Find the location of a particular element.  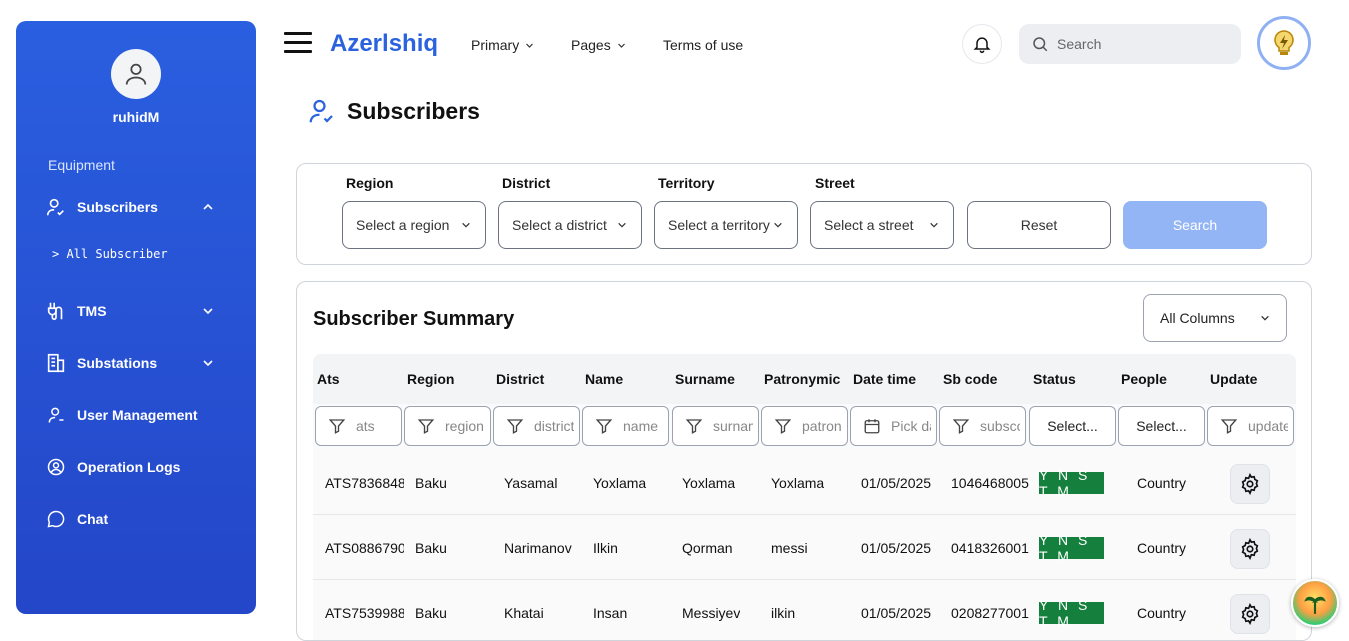

sbcode-filter-input: subscode is located at coordinates (982, 426).